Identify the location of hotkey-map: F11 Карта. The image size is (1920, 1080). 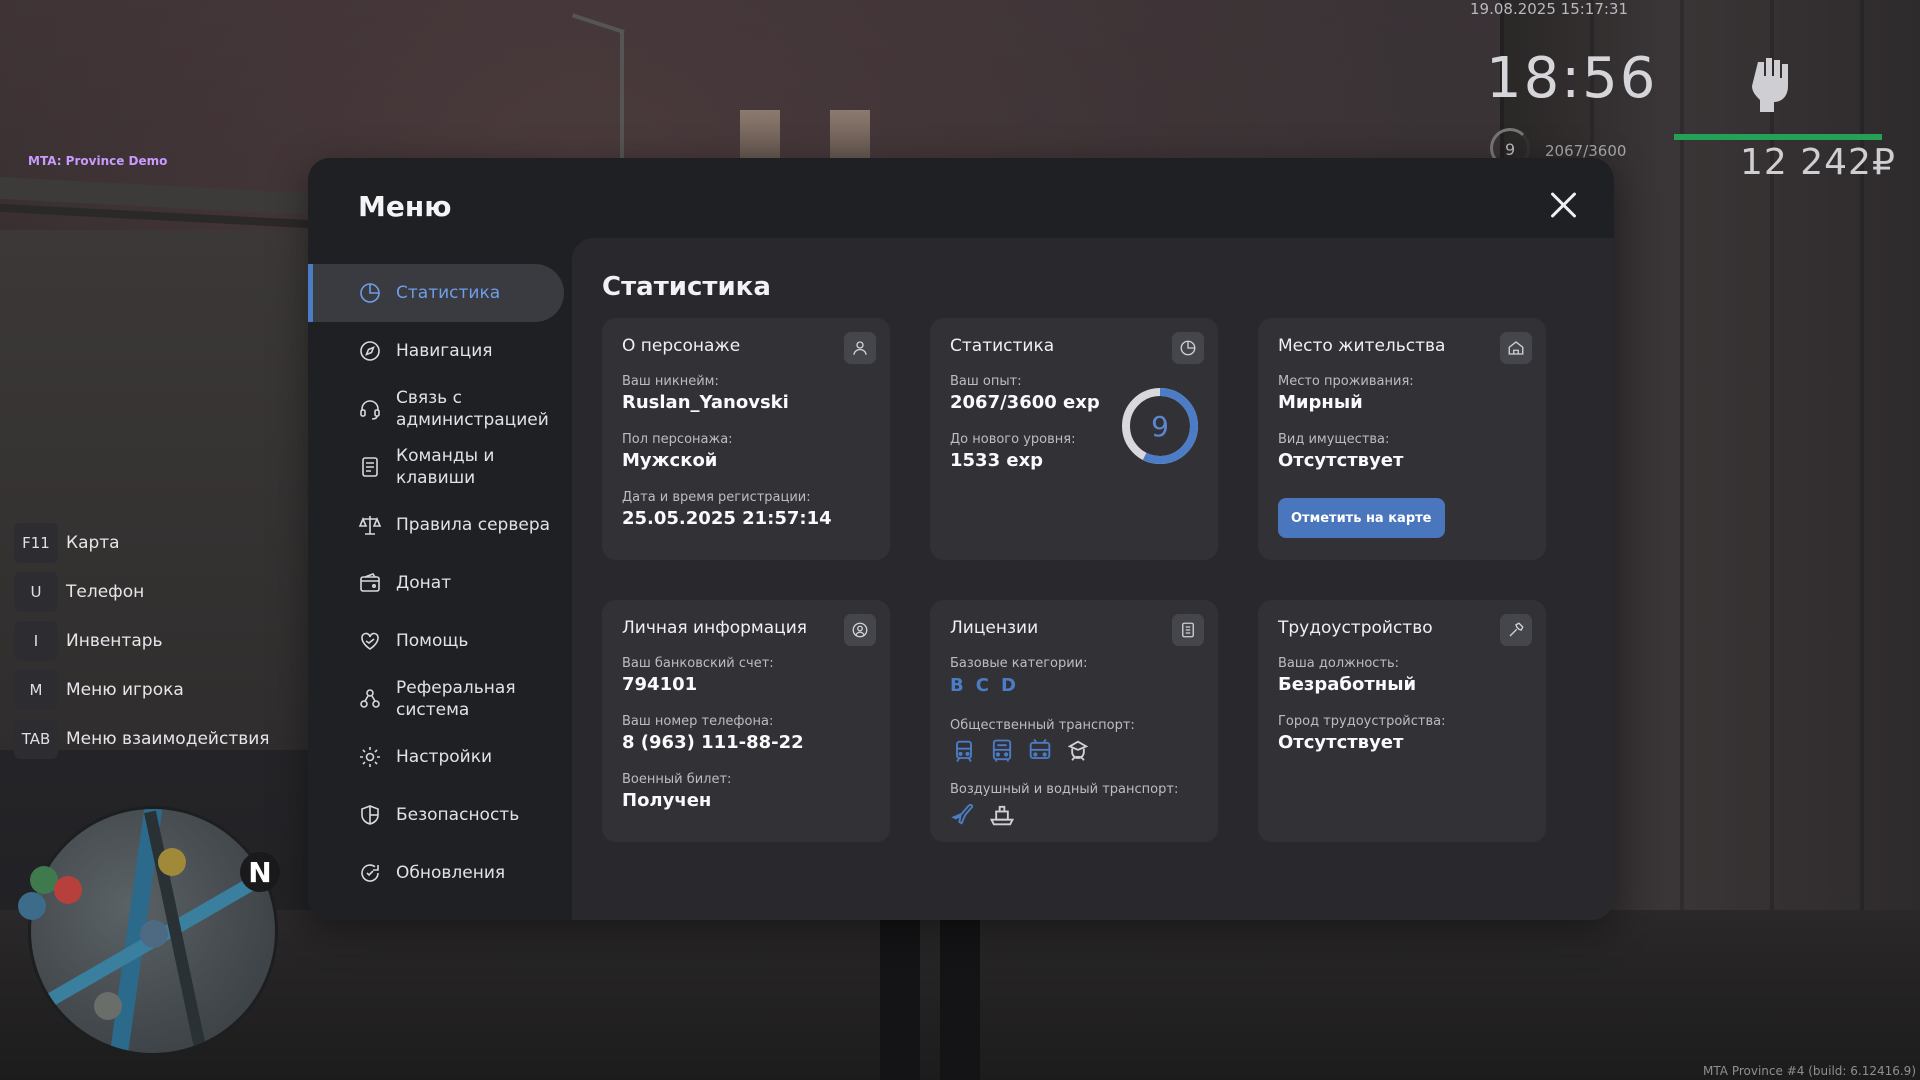
(142, 542).